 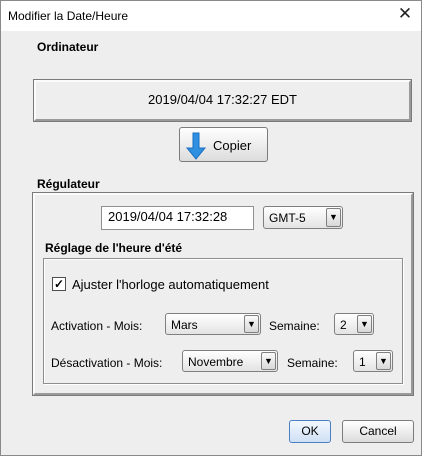 I want to click on activation-week-value: 2, so click(x=343, y=325).